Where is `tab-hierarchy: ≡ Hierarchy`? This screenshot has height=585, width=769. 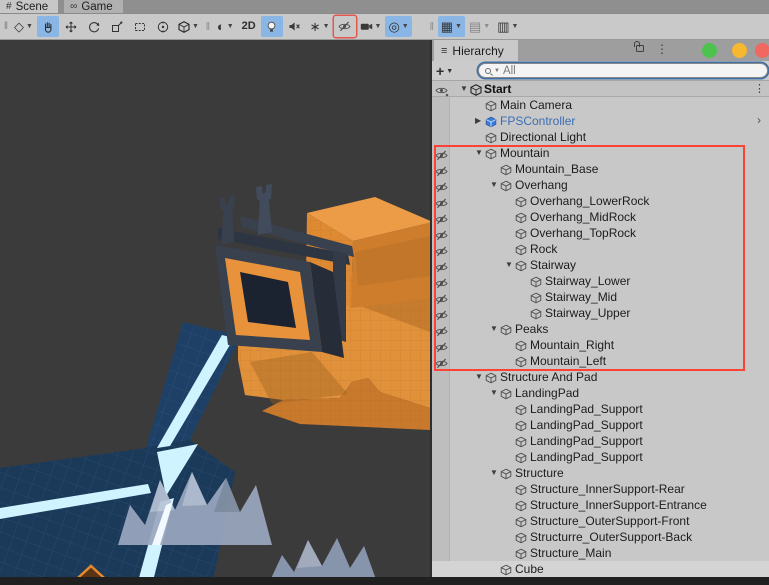
tab-hierarchy: ≡ Hierarchy is located at coordinates (476, 50).